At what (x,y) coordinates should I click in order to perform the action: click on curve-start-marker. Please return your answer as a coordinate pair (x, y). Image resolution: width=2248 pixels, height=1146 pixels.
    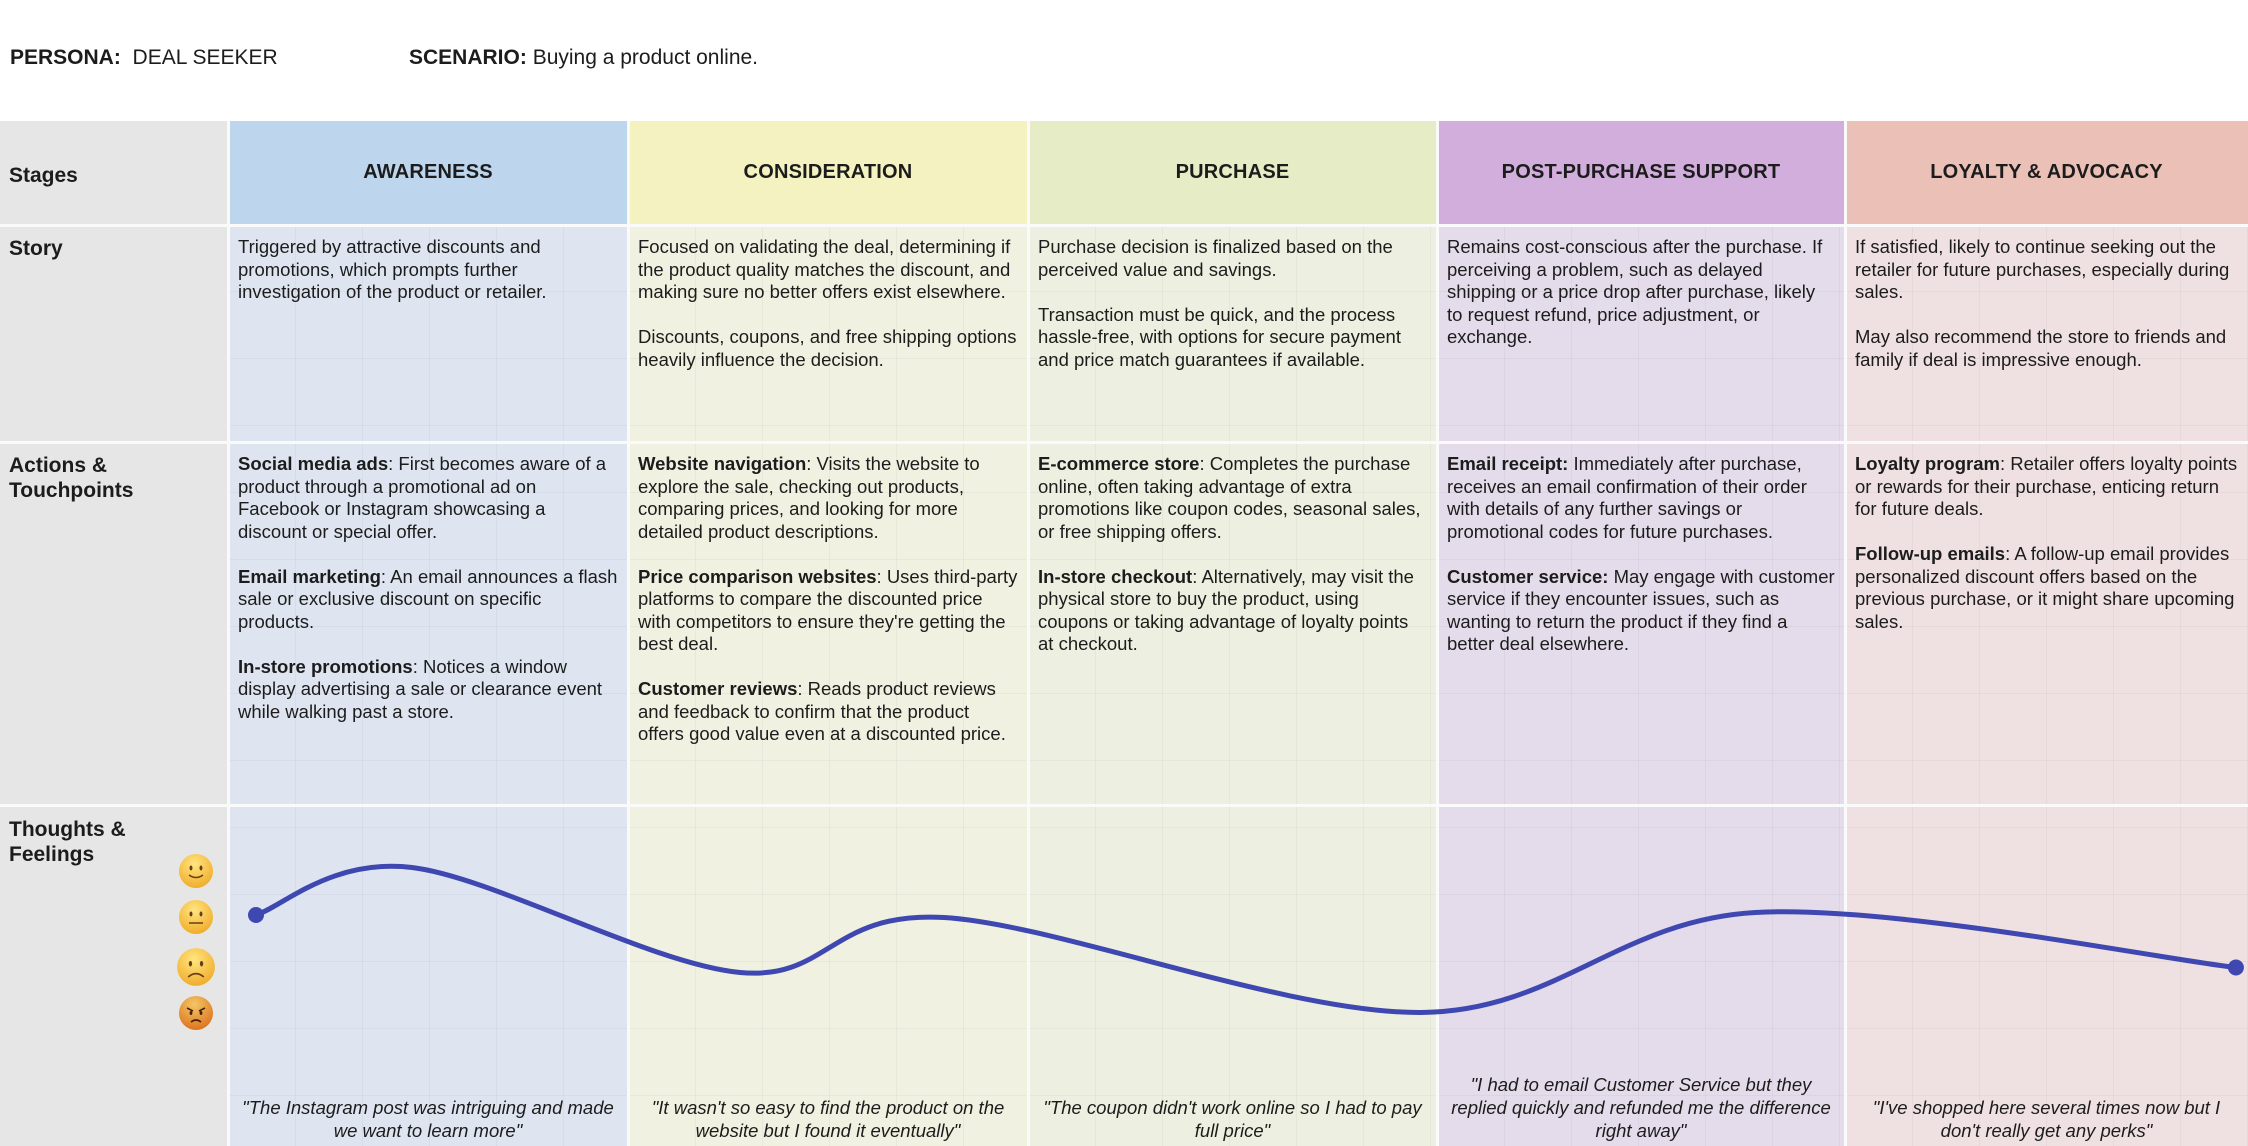
    Looking at the image, I should click on (256, 915).